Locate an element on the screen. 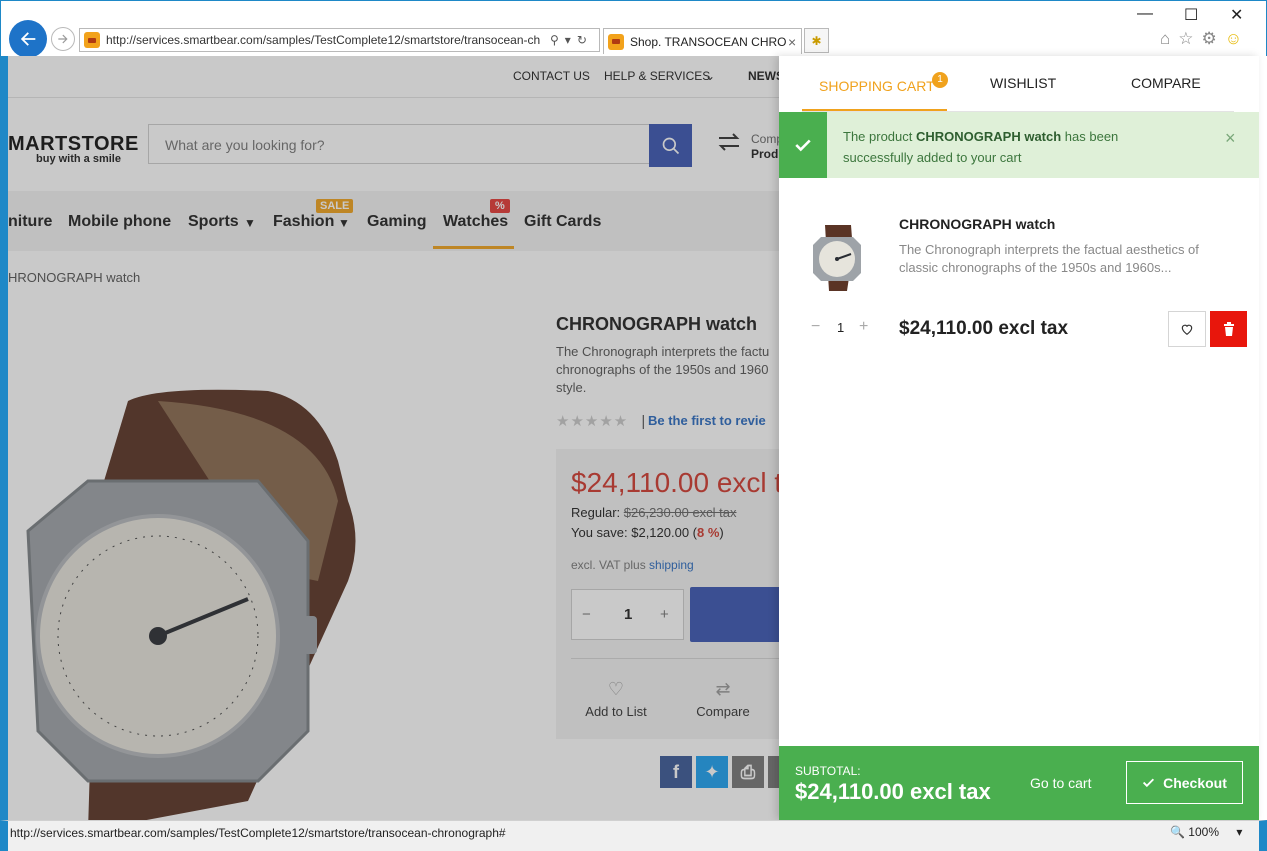 This screenshot has width=1267, height=851. new-tab-button: ✱ is located at coordinates (816, 40).